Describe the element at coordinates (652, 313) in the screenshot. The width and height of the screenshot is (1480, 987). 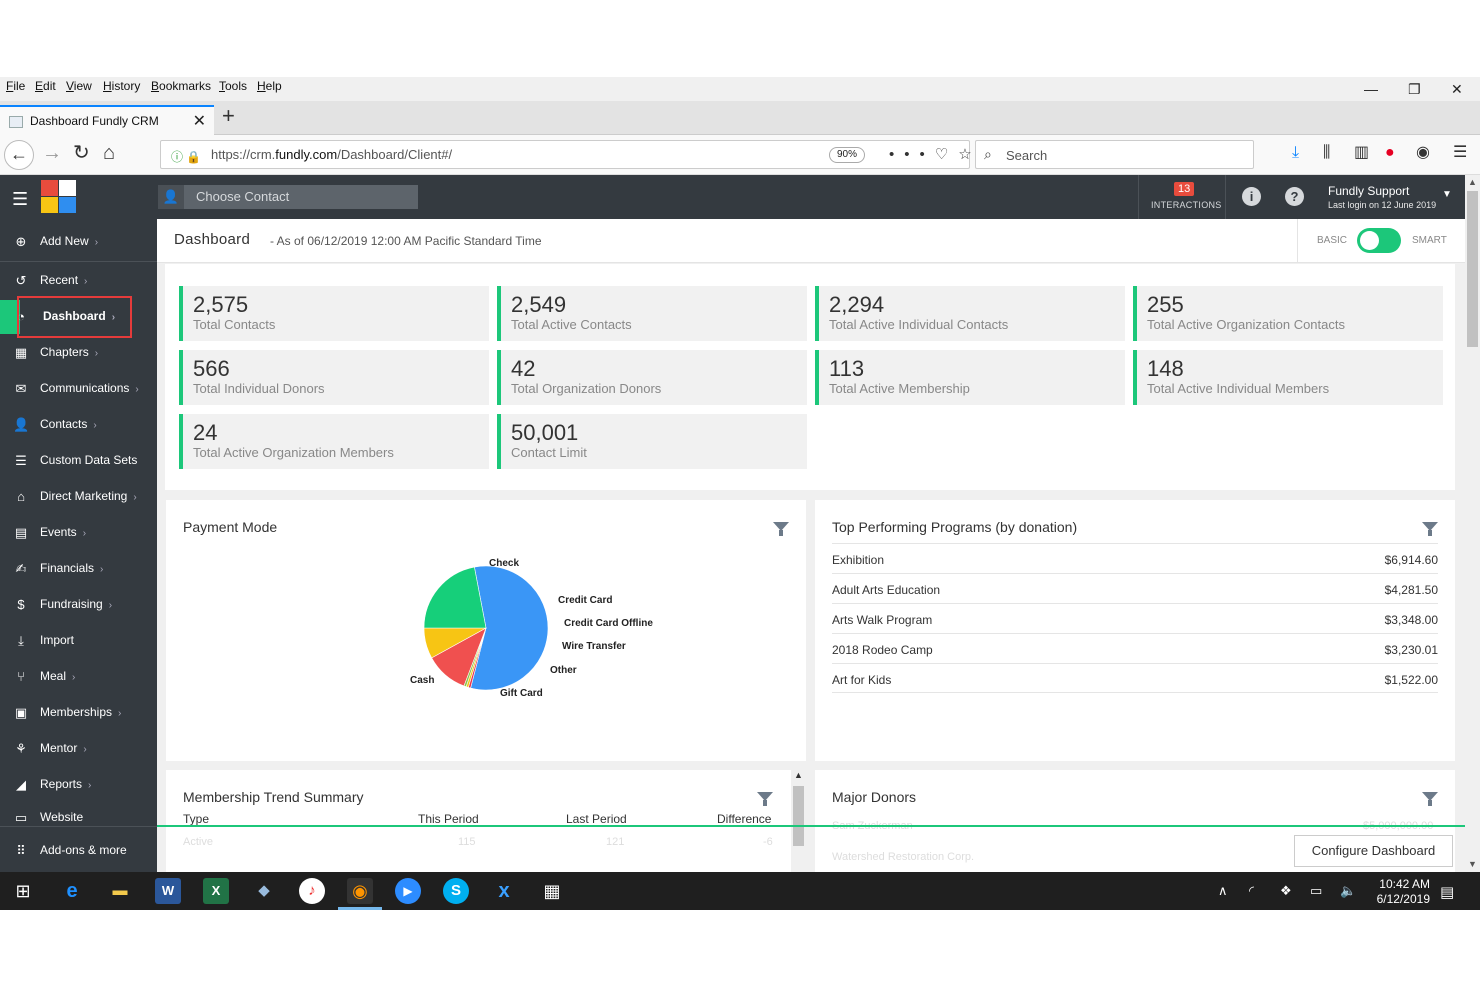
I see `stat-card: 2,549 Total Active Contacts` at that location.